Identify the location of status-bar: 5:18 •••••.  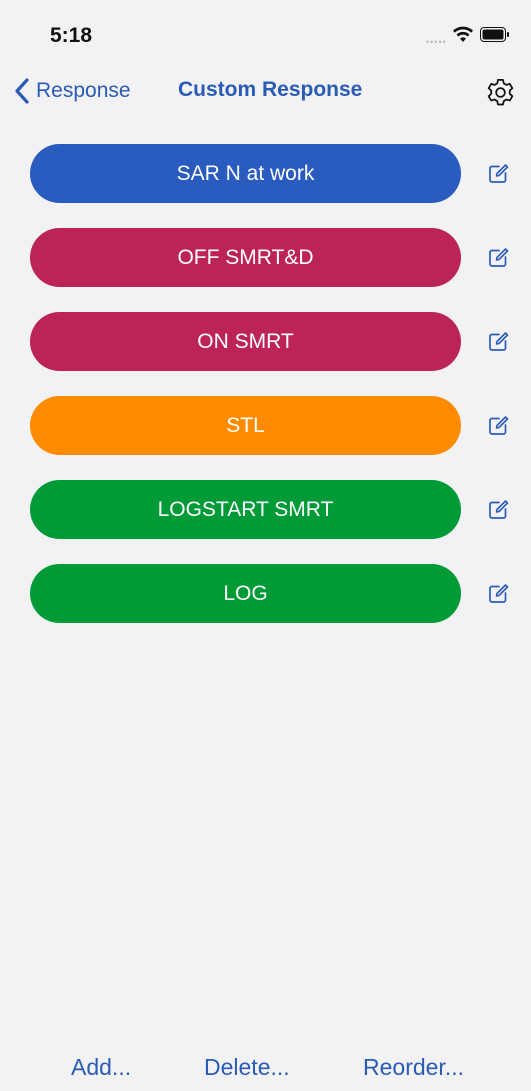
(265, 32).